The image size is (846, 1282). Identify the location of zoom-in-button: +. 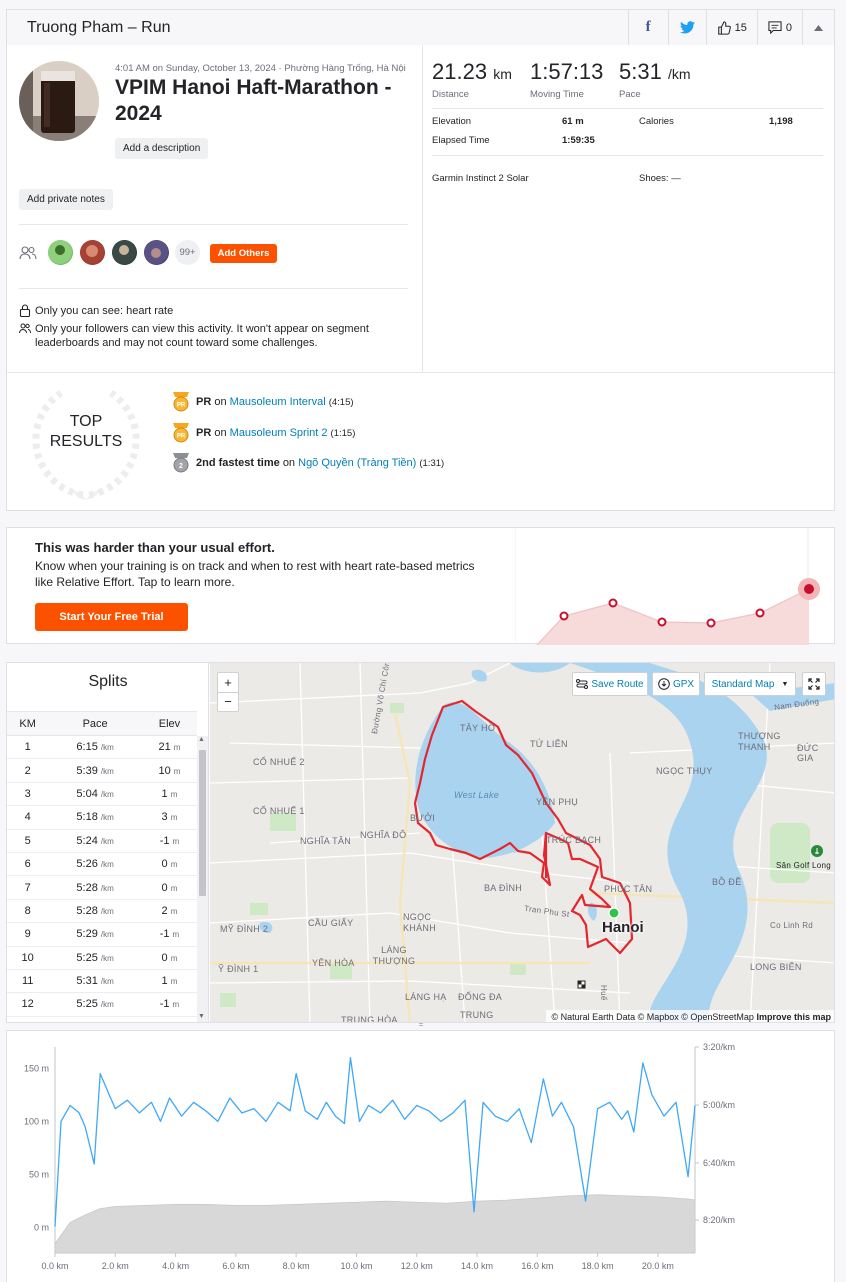
(228, 683).